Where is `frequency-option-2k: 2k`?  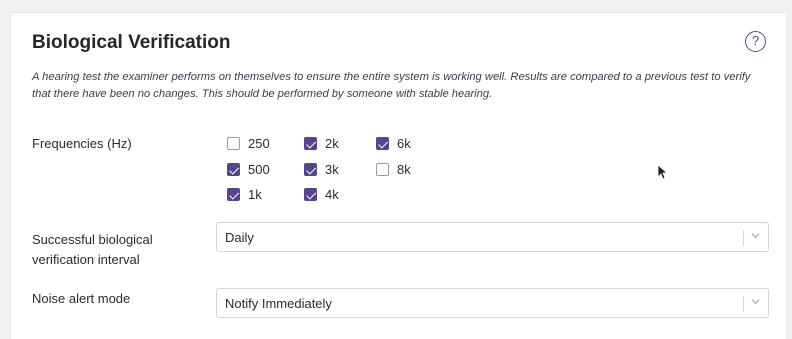
frequency-option-2k: 2k is located at coordinates (321, 143).